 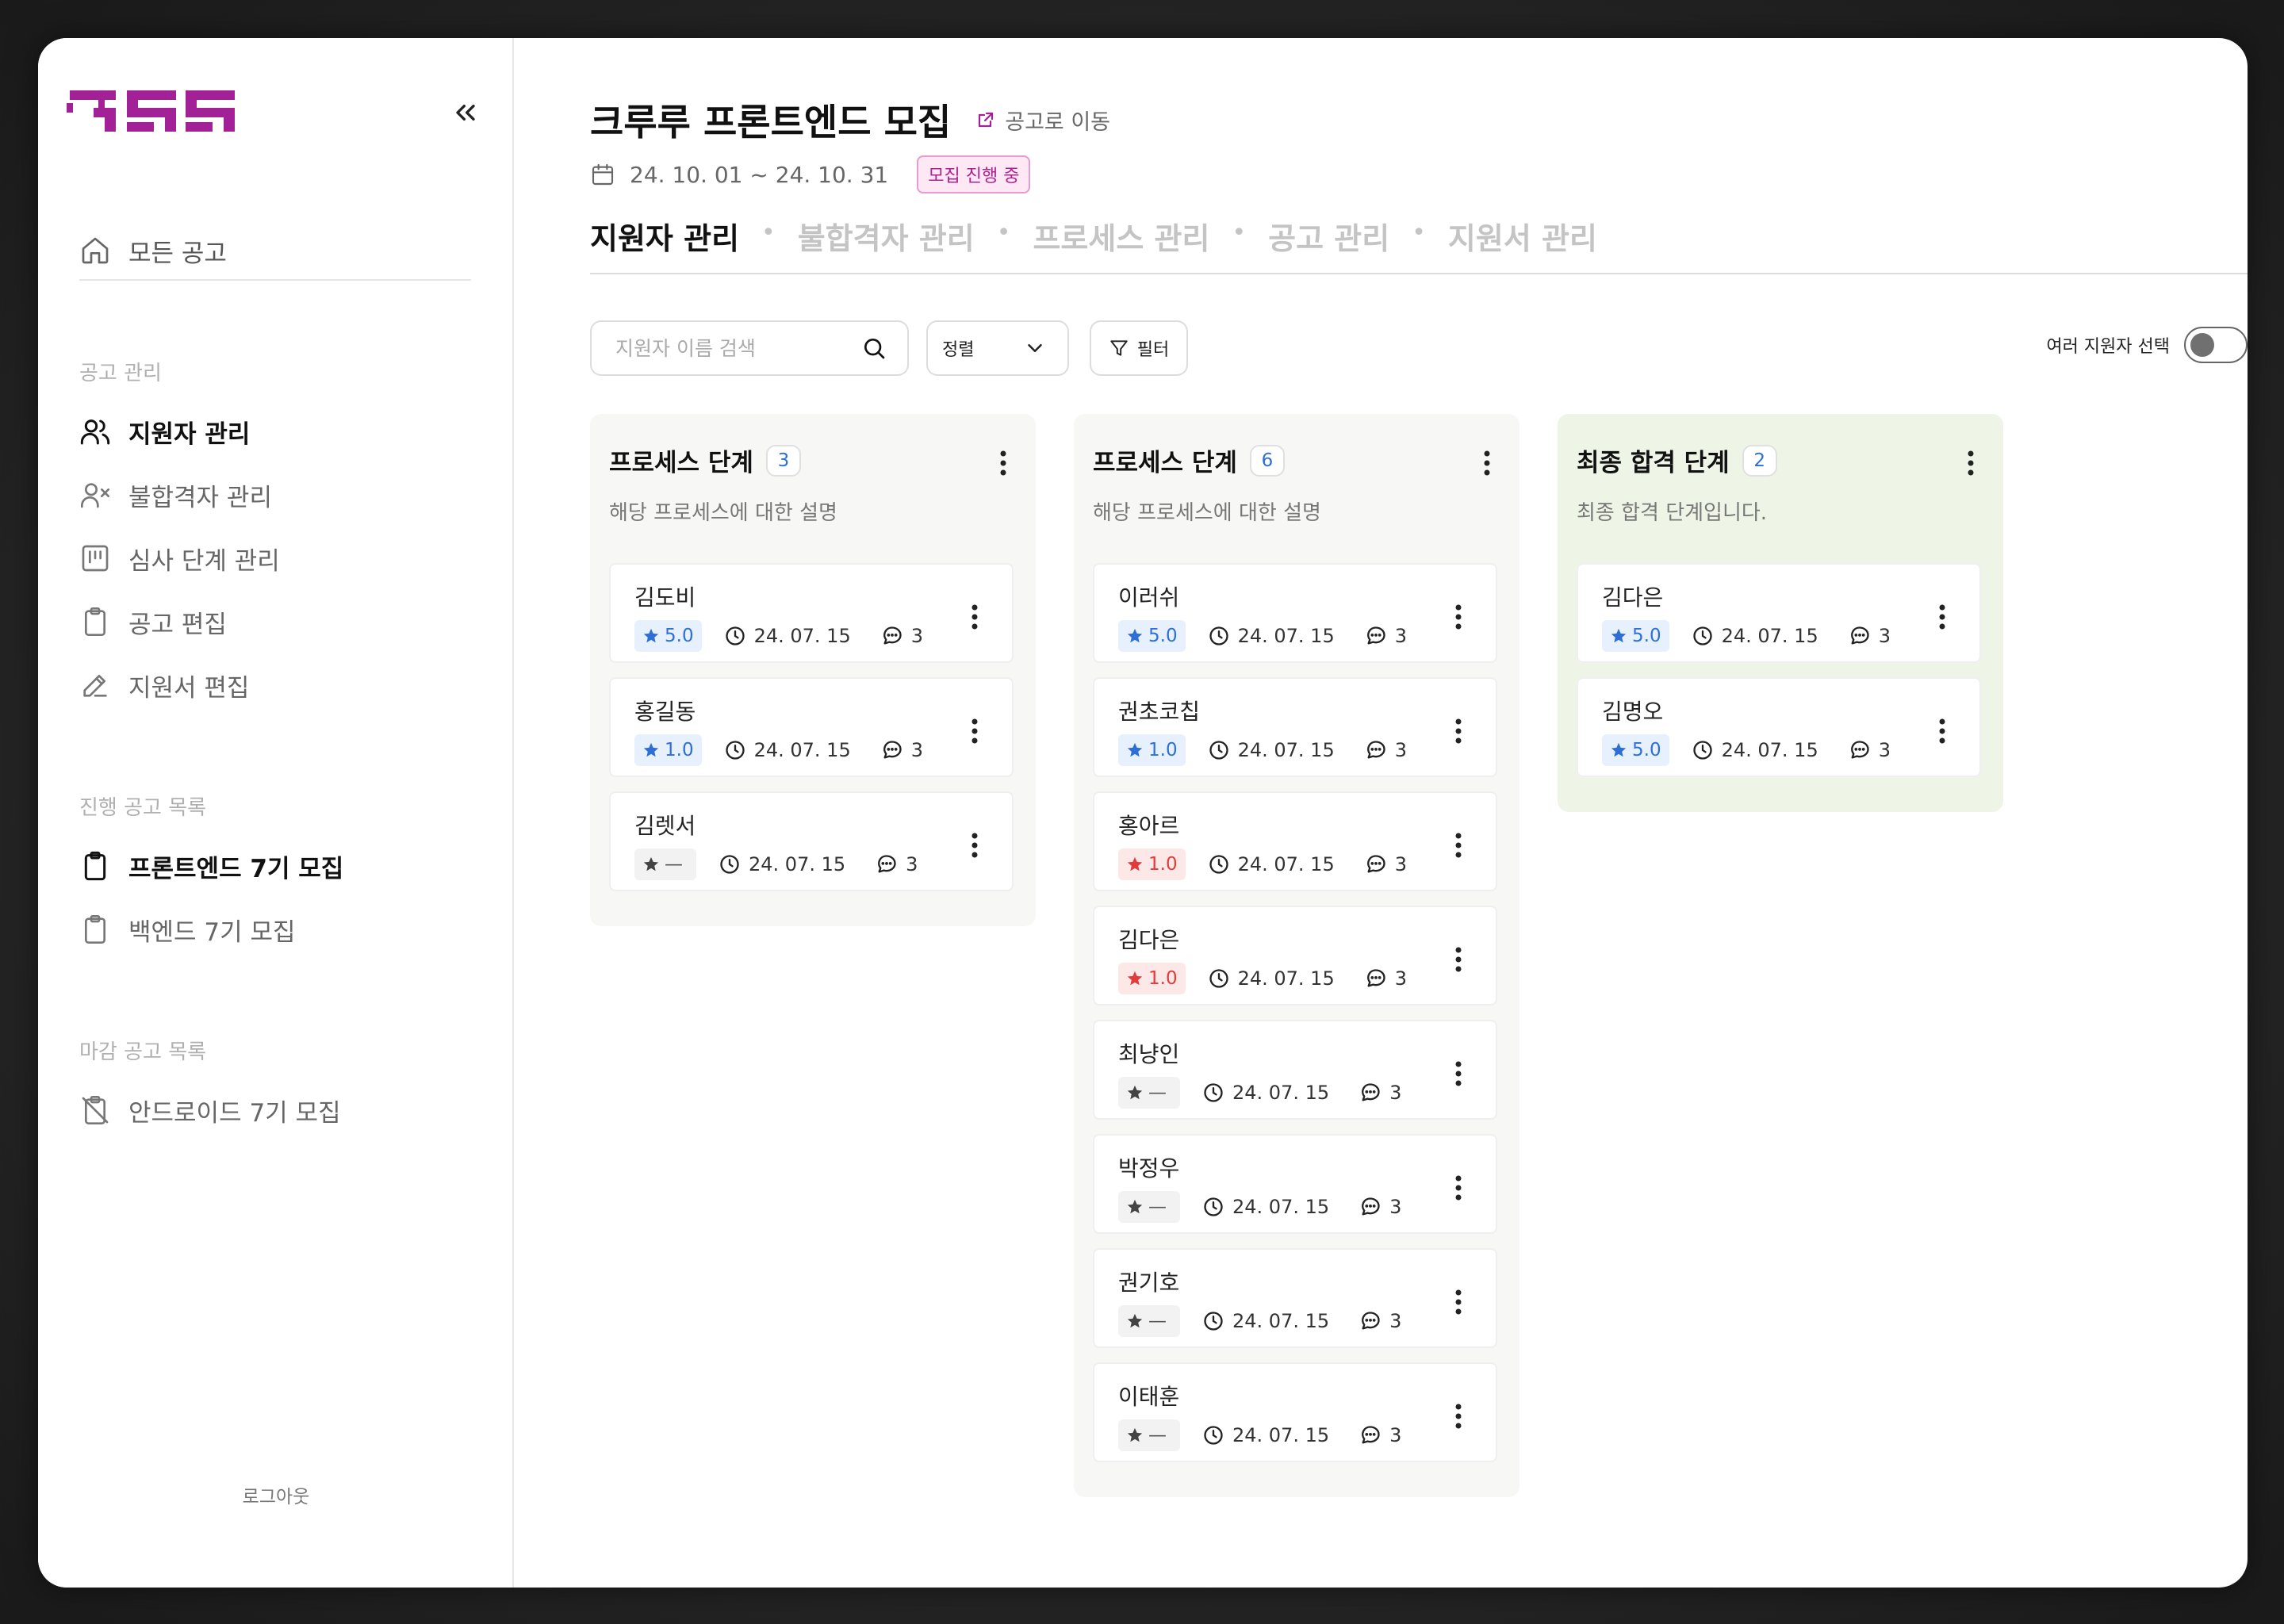 I want to click on rating-badge: 5.0, so click(x=1635, y=750).